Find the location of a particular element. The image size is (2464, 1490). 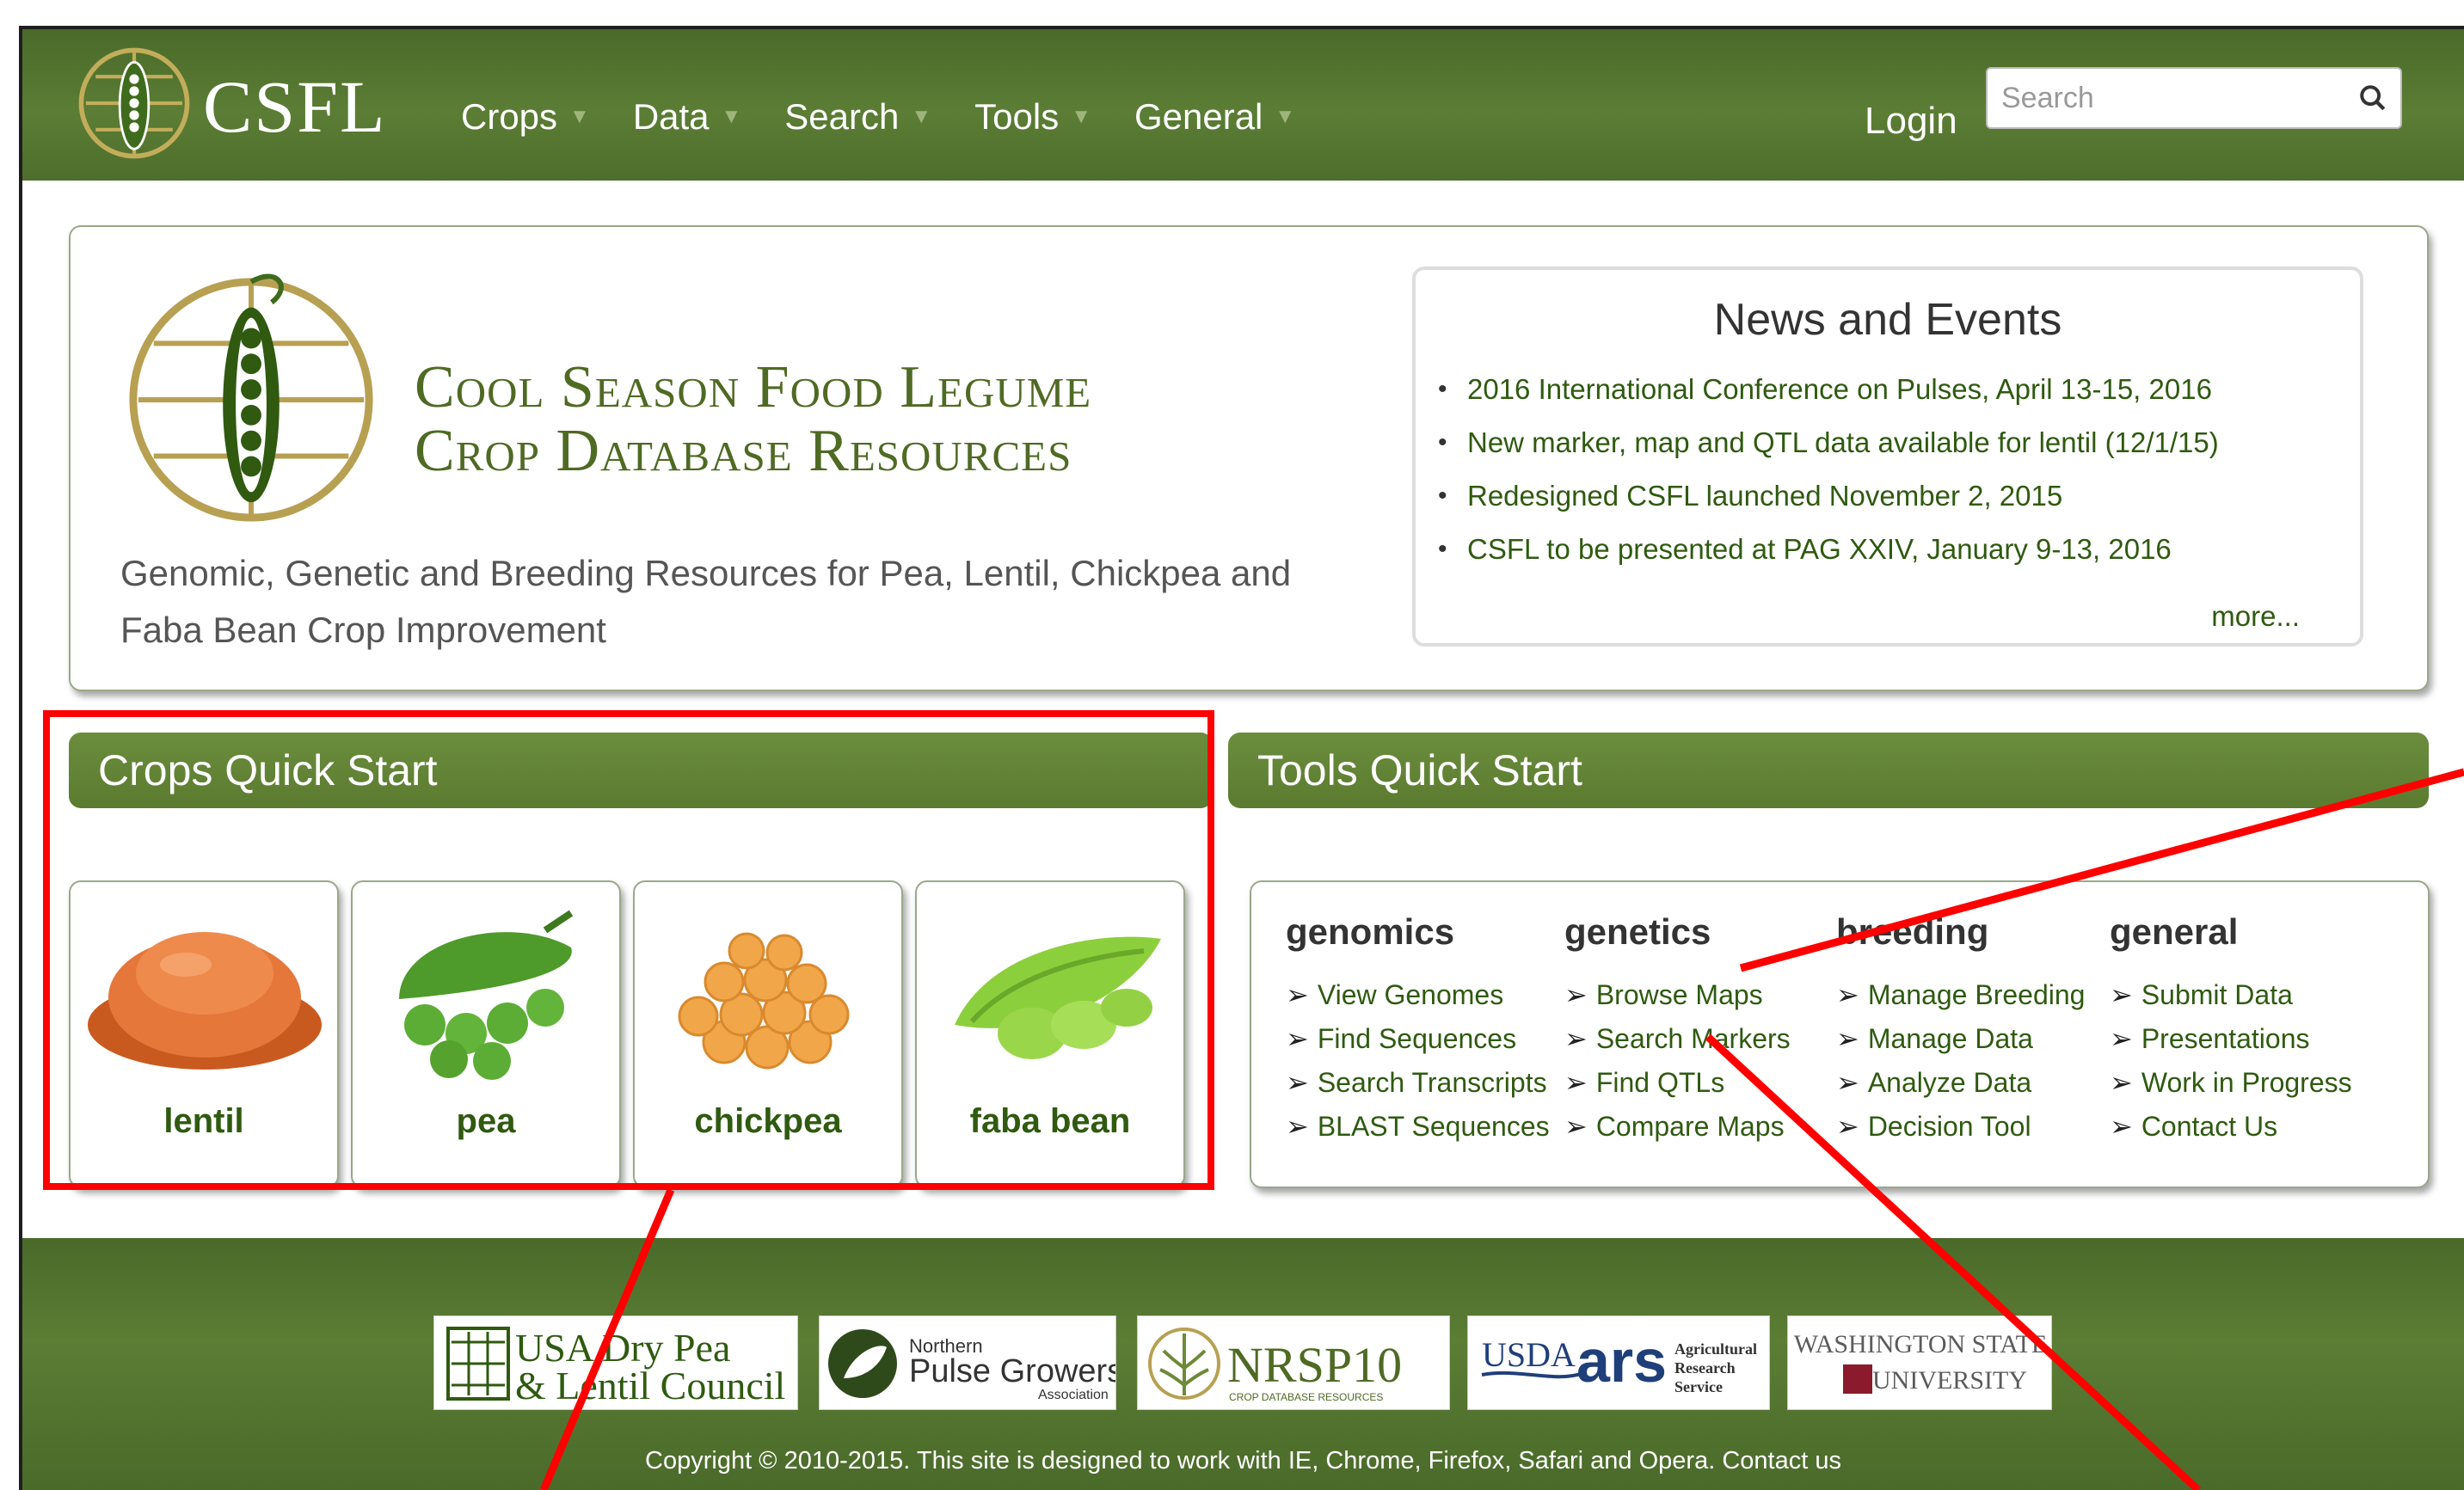

nav-search: Search ▼ is located at coordinates (858, 117).